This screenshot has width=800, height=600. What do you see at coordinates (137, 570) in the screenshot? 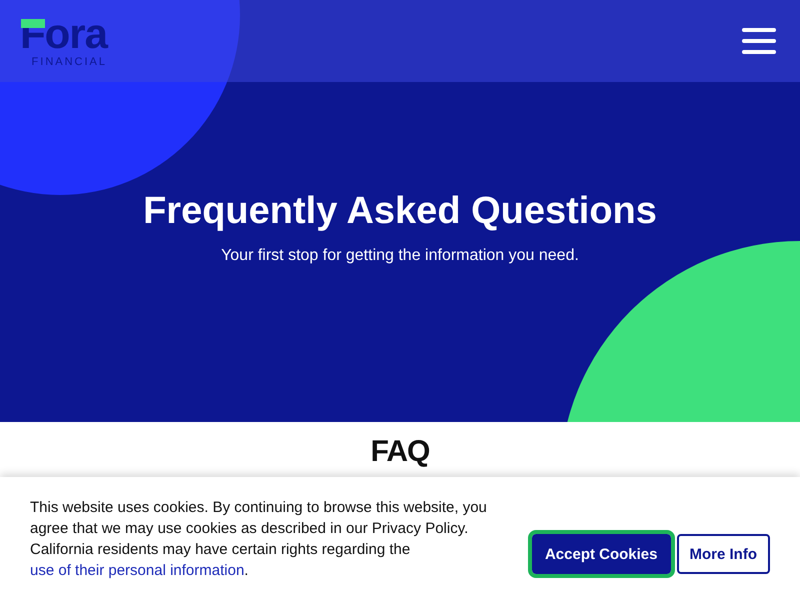
I see `personal-information-link: use of their personal information` at bounding box center [137, 570].